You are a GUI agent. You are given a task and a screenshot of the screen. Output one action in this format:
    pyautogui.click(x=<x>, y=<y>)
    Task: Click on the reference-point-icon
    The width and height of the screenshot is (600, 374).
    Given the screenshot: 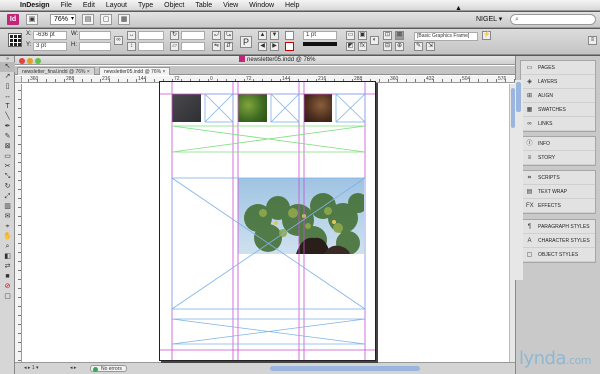 What is the action you would take?
    pyautogui.click(x=15, y=40)
    